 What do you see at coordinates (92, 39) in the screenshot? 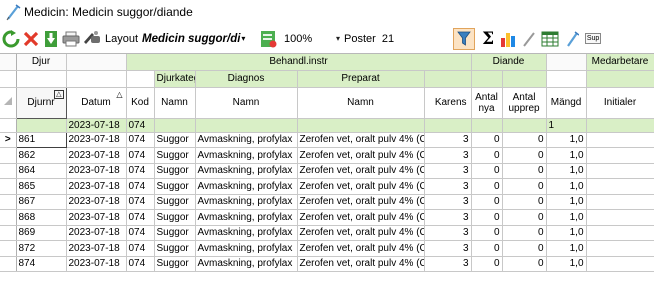
I see `format-button` at bounding box center [92, 39].